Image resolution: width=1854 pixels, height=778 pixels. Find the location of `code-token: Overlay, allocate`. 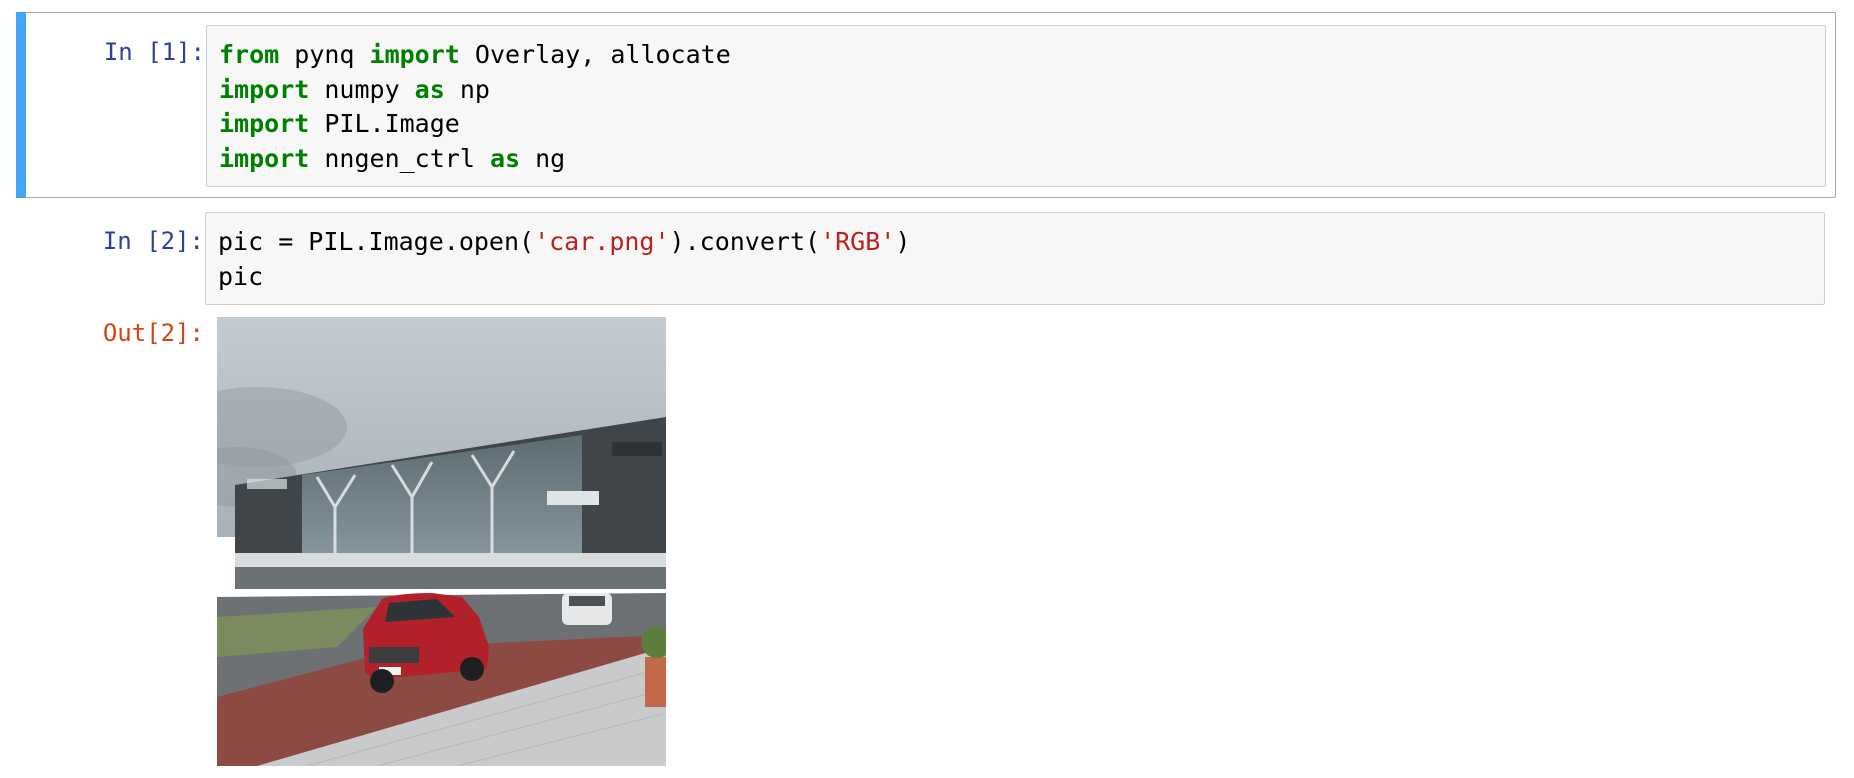

code-token: Overlay, allocate is located at coordinates (595, 54).